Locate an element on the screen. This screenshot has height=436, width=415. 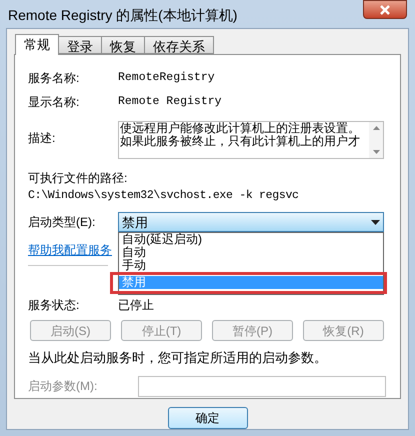
description-line: 使远程用户能修改此计算机上的注册表设置。 is located at coordinates (240, 128).